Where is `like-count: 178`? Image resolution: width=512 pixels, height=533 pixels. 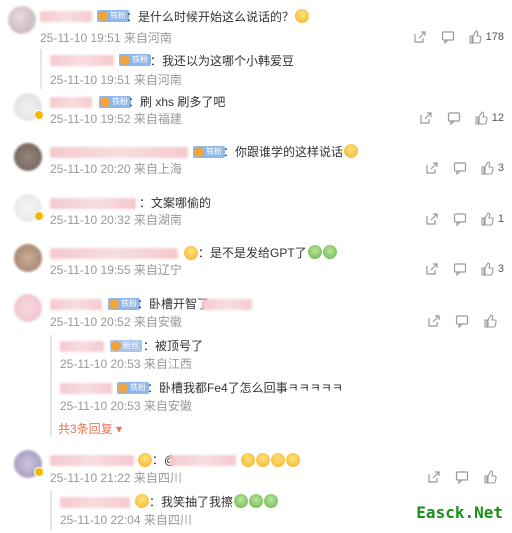 like-count: 178 is located at coordinates (494, 37).